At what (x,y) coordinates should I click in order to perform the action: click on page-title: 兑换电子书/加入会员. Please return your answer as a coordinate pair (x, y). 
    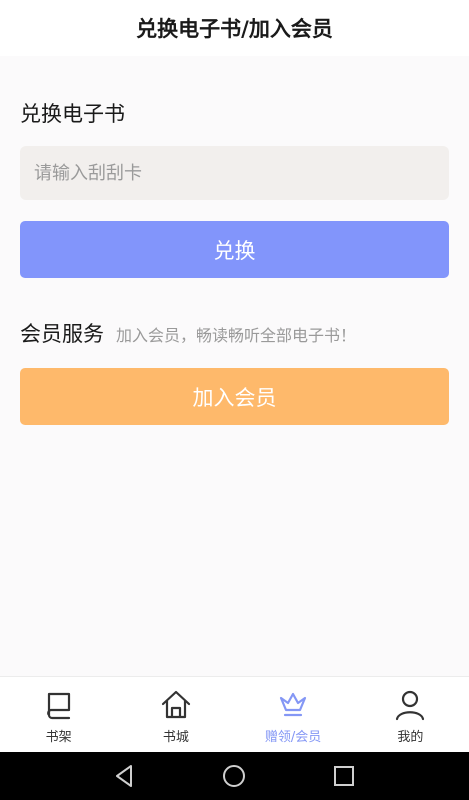
    Looking at the image, I should click on (234, 29).